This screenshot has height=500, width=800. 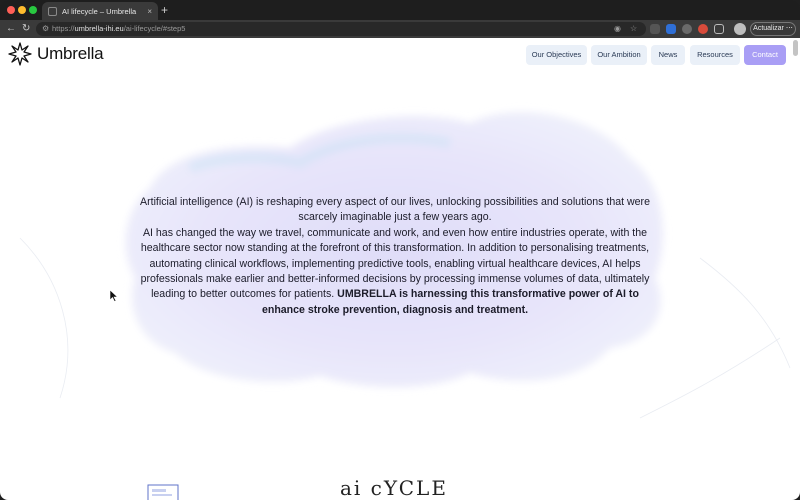 I want to click on tab-strip: AI lifecycle – Umbrella × +, so click(x=400, y=10).